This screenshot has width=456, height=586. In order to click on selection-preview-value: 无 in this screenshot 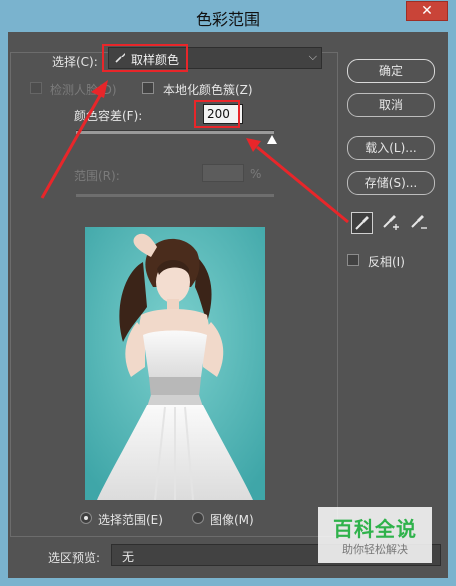, I will do `click(128, 557)`.